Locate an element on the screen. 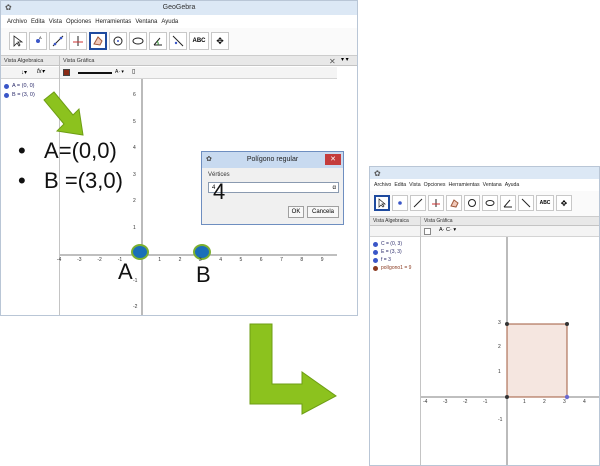  x-tick-label: 8 is located at coordinates (302, 260).